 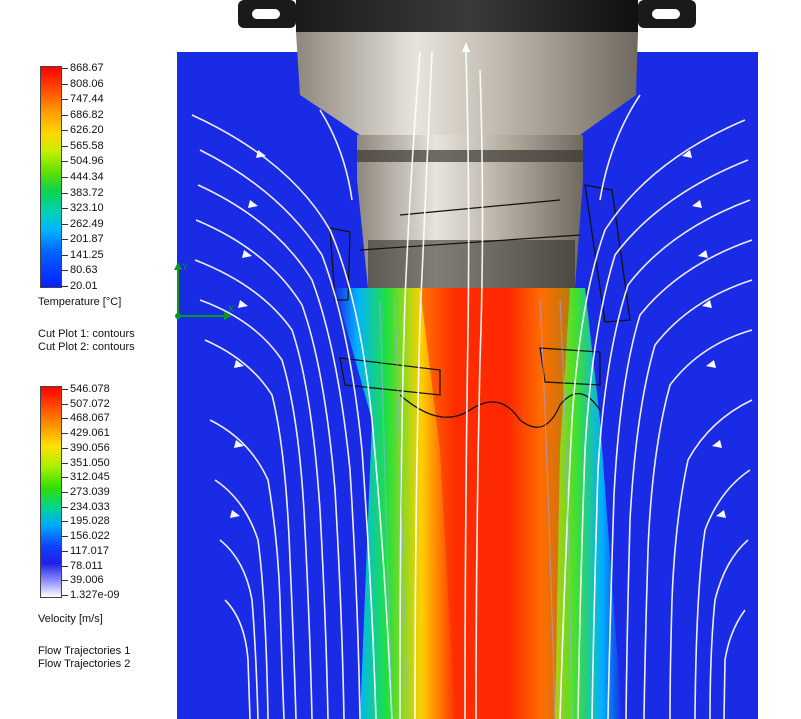 What do you see at coordinates (266, 14) in the screenshot?
I see `left-bracket-slot` at bounding box center [266, 14].